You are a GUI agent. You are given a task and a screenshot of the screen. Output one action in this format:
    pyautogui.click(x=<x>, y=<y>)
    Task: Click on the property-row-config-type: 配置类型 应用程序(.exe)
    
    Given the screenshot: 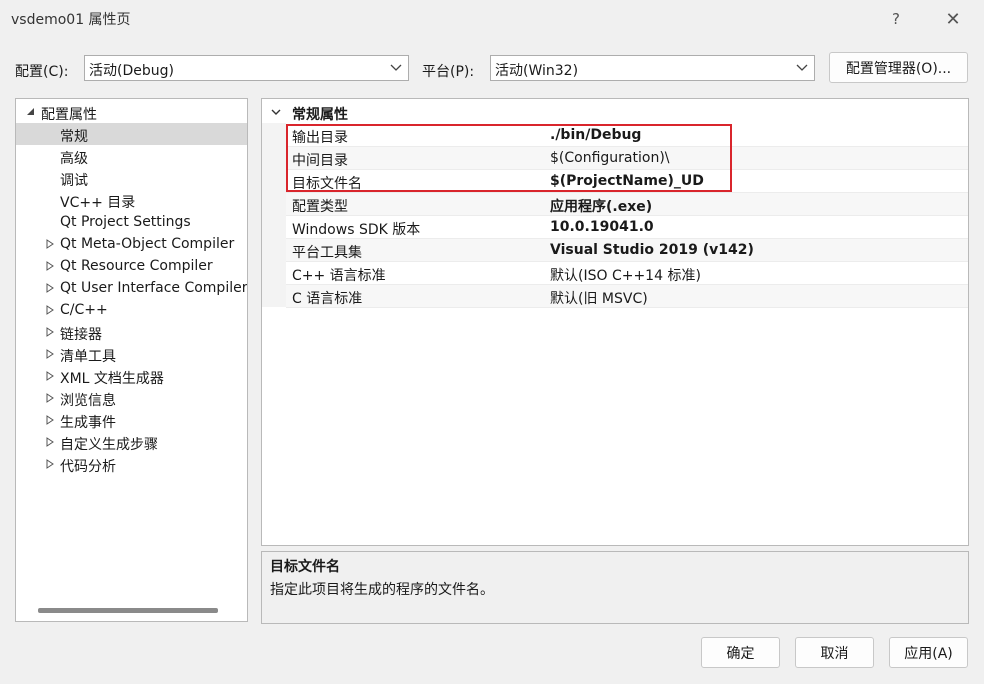 What is the action you would take?
    pyautogui.click(x=627, y=204)
    